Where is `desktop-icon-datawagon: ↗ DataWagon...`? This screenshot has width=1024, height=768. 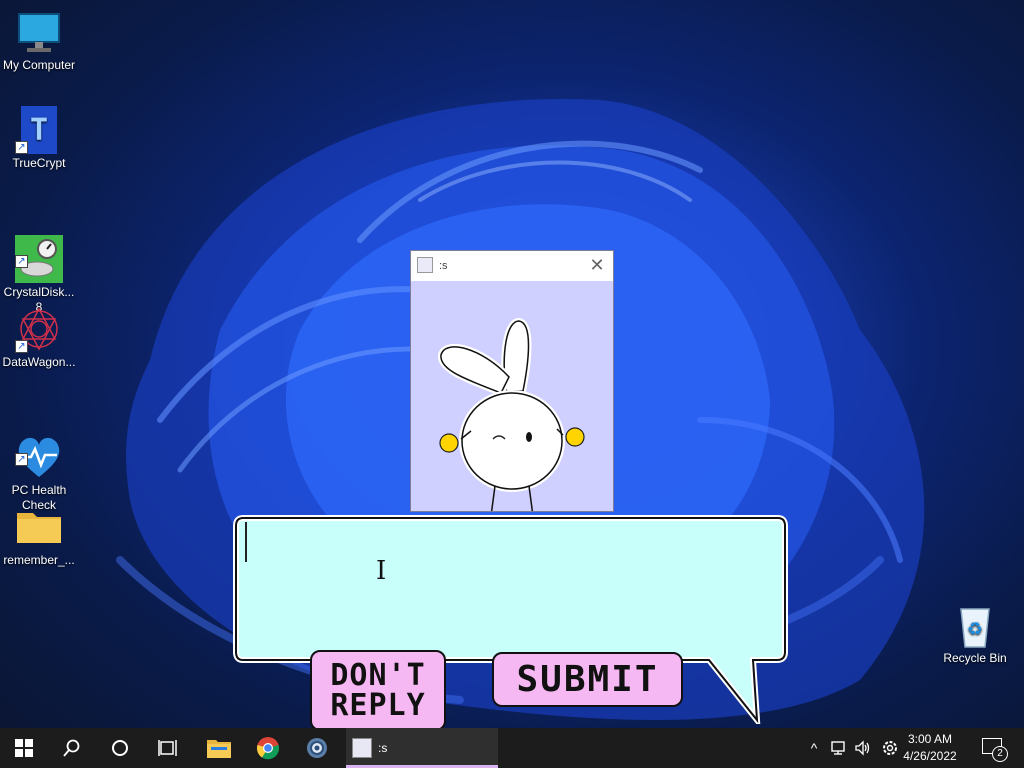 desktop-icon-datawagon: ↗ DataWagon... is located at coordinates (39, 337).